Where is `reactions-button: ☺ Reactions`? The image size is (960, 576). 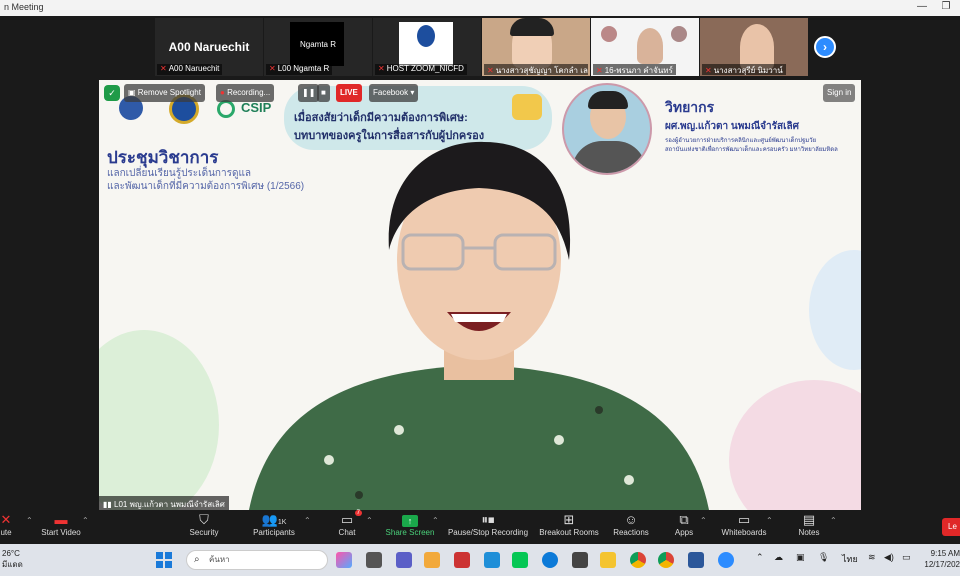 reactions-button: ☺ Reactions is located at coordinates (631, 524).